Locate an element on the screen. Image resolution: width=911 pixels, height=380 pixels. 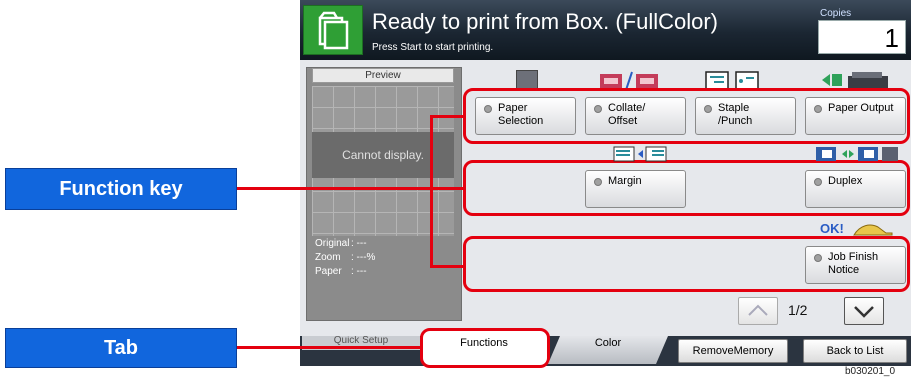
tab-color: Color is located at coordinates (608, 350).